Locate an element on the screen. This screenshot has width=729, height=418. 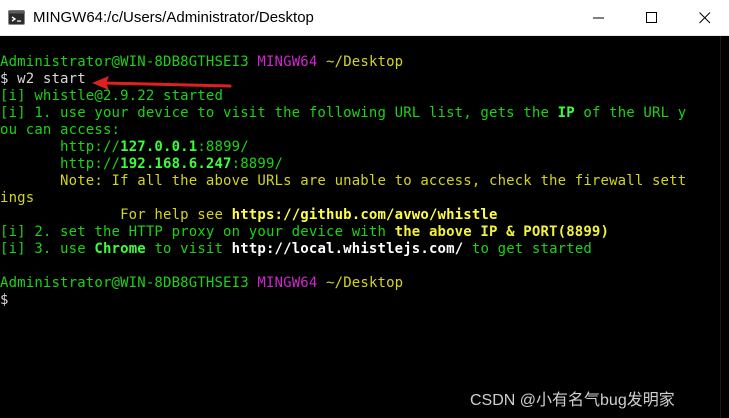
help-prefix: For help see is located at coordinates (116, 215).